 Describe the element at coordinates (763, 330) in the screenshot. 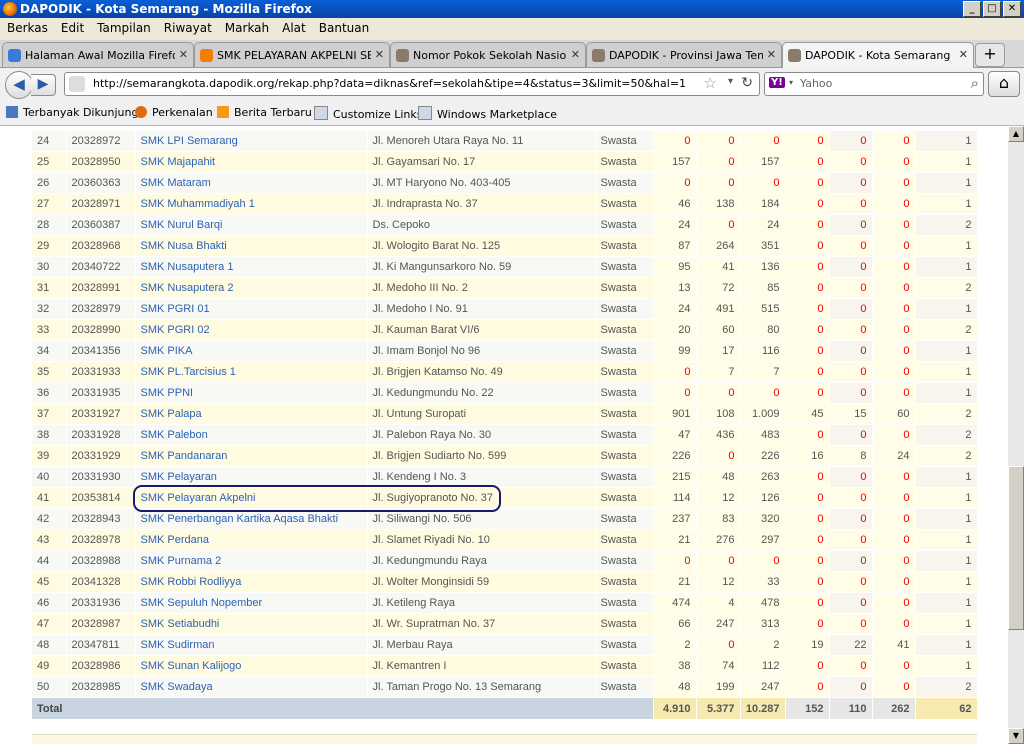

I see `value-cell: 80` at that location.